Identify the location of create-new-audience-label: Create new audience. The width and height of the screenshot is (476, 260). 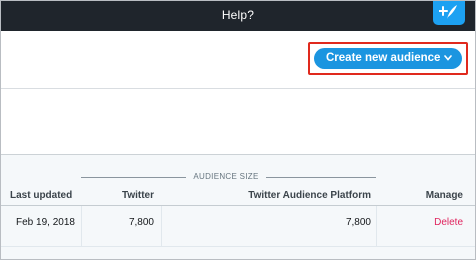
(383, 58).